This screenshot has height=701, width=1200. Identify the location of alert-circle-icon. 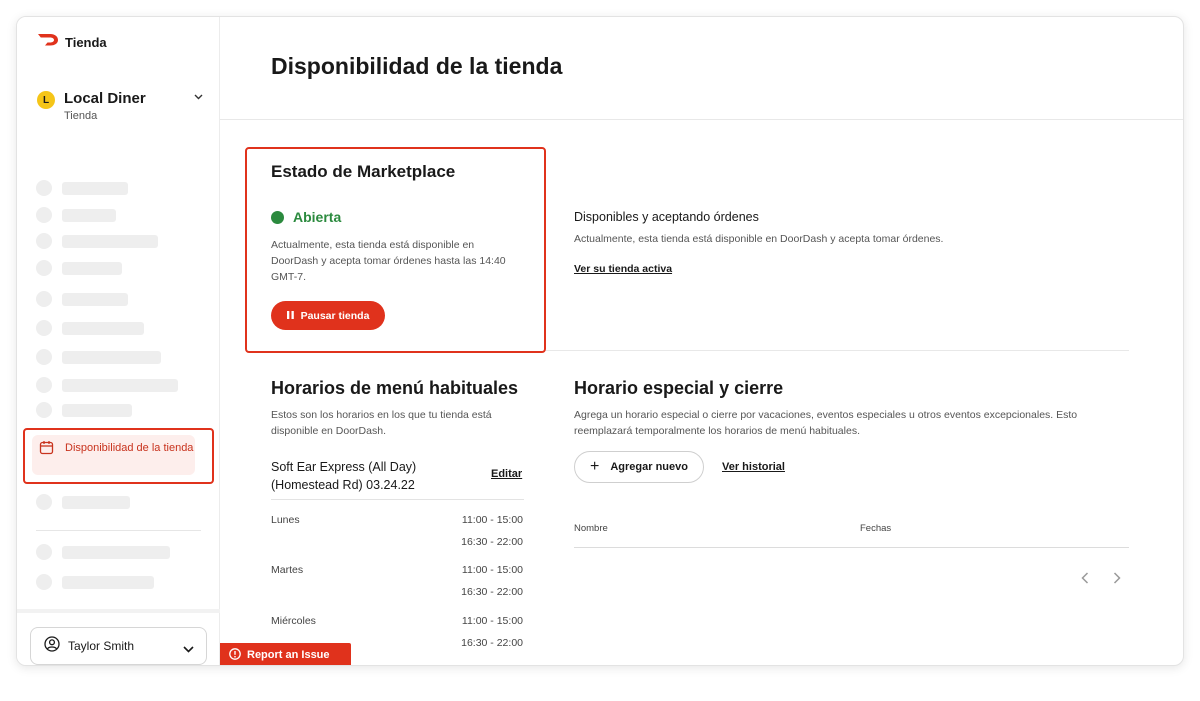
(235, 655).